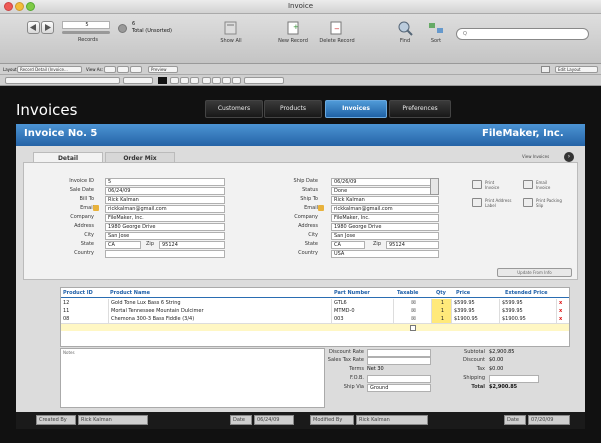 This screenshot has width=601, height=443. Describe the element at coordinates (192, 378) in the screenshot. I see `notes-field: Notes` at that location.